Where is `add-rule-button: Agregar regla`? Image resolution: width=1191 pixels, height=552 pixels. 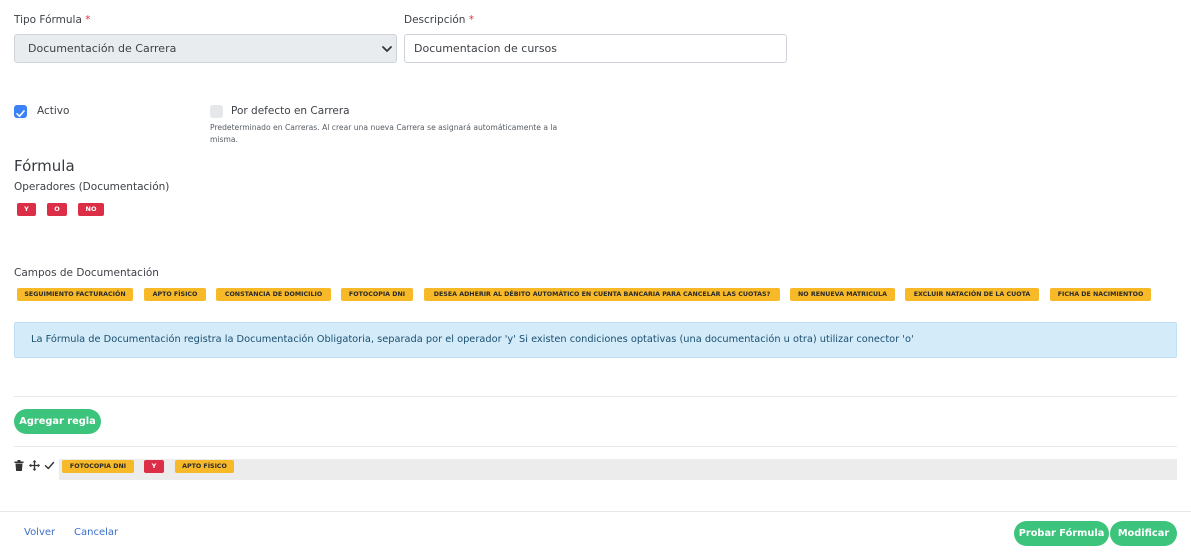 add-rule-button: Agregar regla is located at coordinates (57, 421).